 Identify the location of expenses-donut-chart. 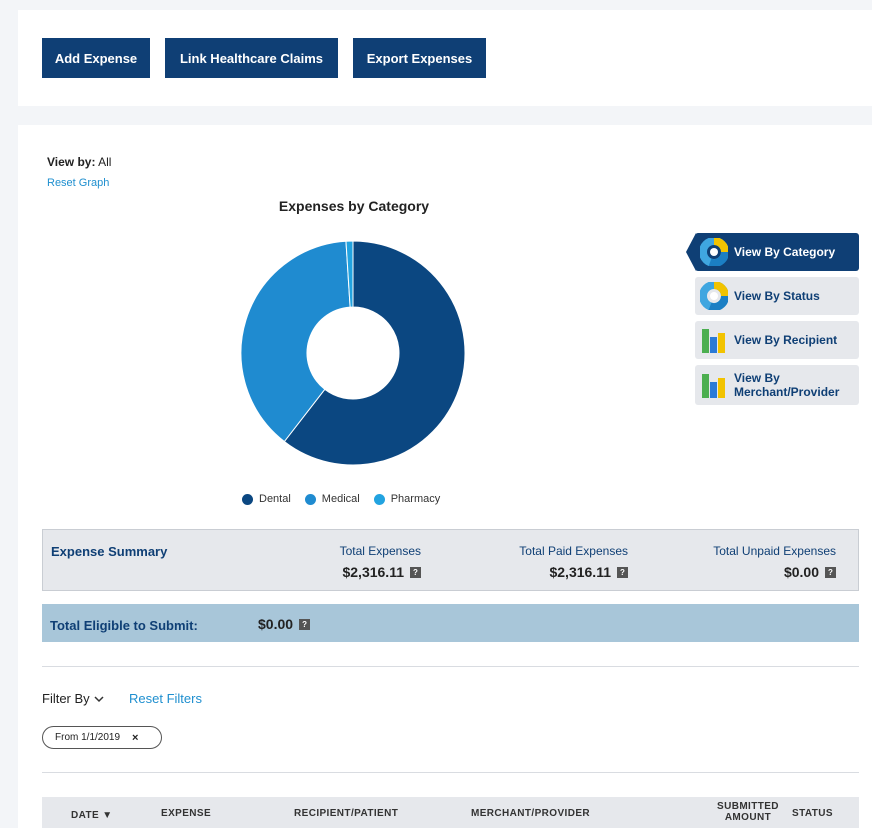
(353, 353).